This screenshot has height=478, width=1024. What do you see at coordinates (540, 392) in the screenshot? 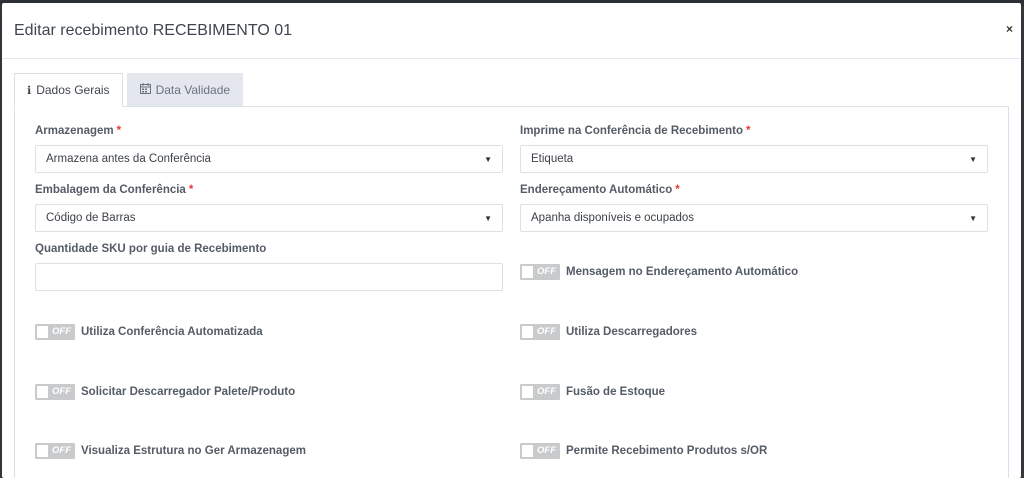
I see `fusao-estoque-switch: OFF` at bounding box center [540, 392].